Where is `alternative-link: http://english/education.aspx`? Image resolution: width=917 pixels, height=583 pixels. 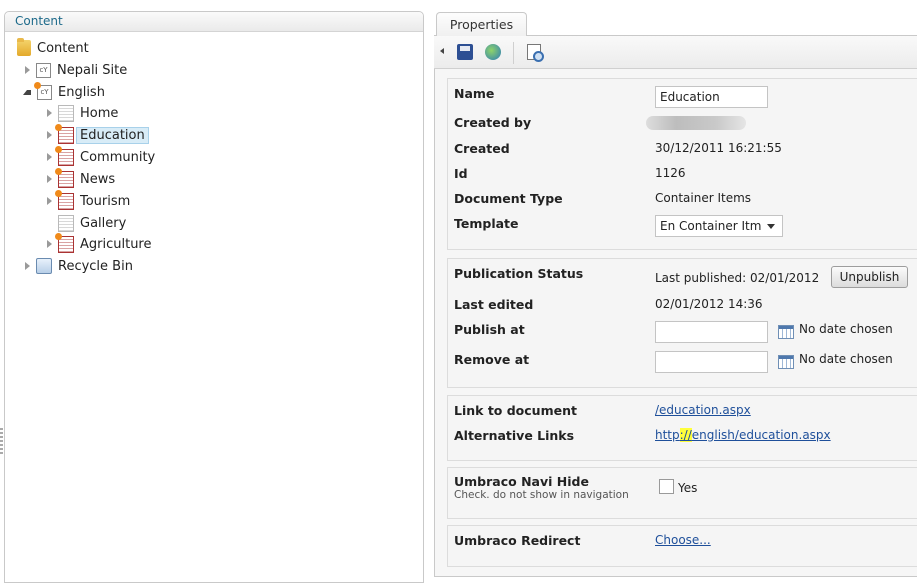 alternative-link: http://english/education.aspx is located at coordinates (743, 435).